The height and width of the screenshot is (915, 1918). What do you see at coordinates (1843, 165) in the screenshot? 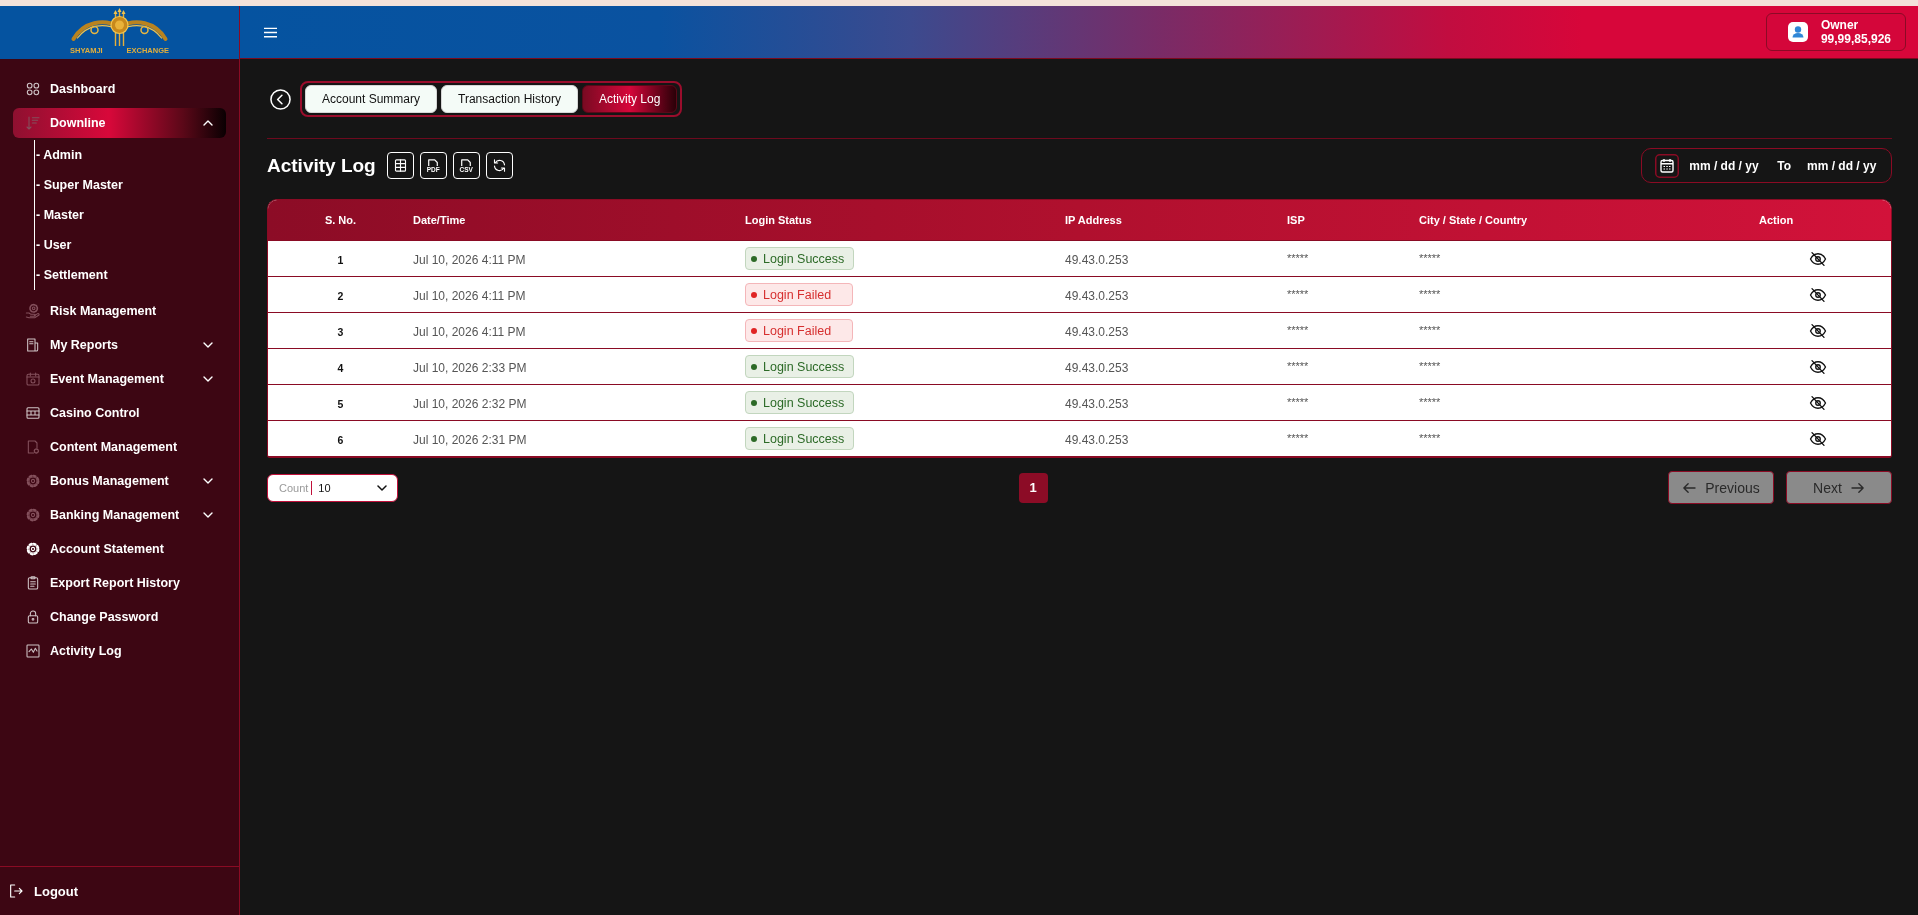
I see `to-date-field: mm / dd / yy` at bounding box center [1843, 165].